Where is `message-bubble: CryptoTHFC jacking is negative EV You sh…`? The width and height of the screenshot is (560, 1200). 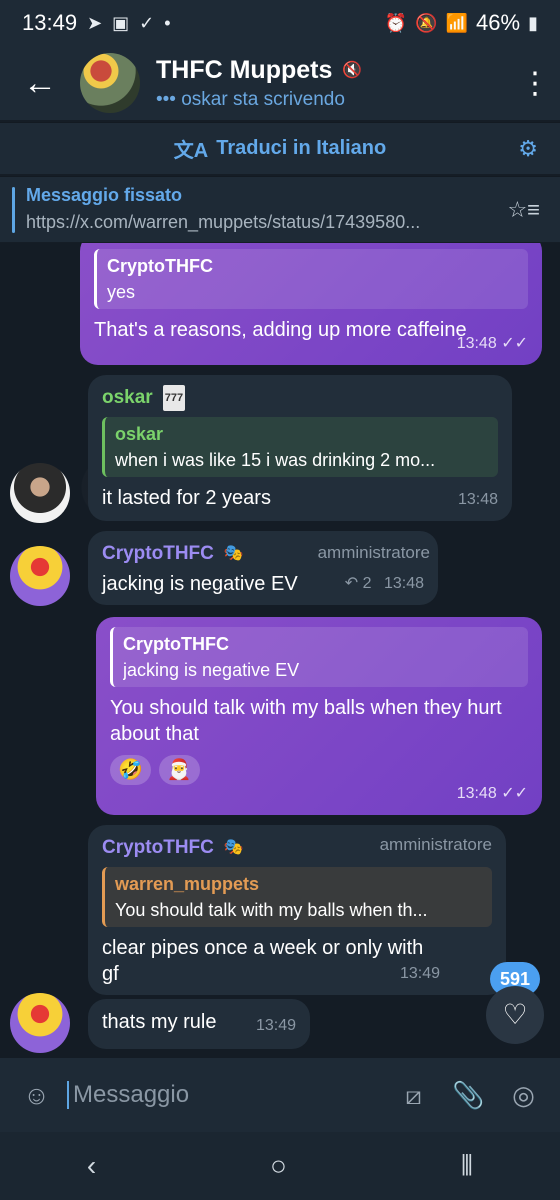
message-bubble: CryptoTHFC jacking is negative EV You sh… is located at coordinates (319, 716).